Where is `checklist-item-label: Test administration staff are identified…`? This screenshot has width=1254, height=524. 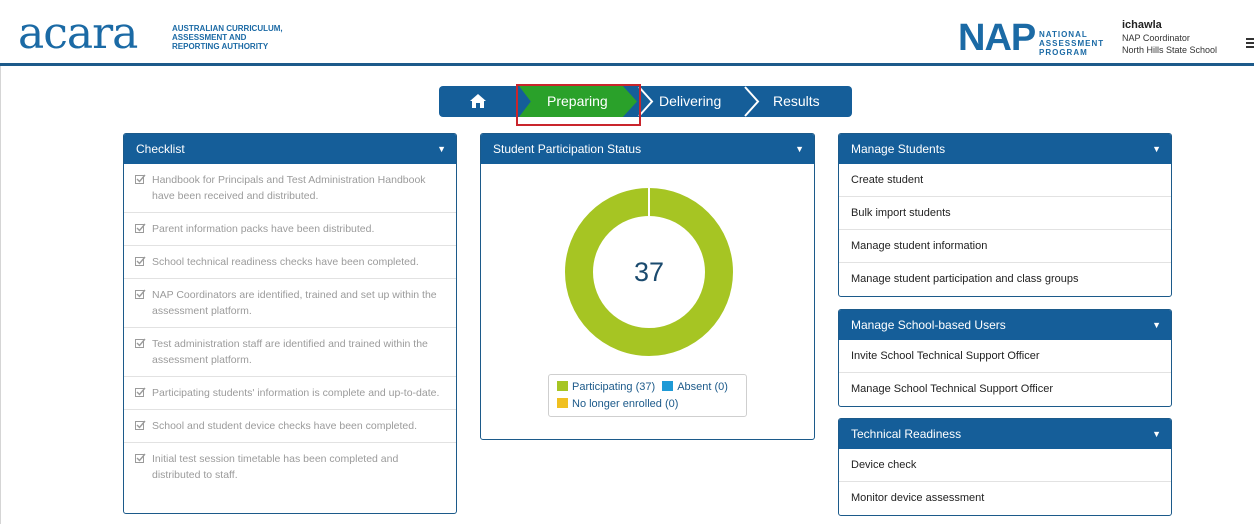 checklist-item-label: Test administration staff are identified… is located at coordinates (290, 352).